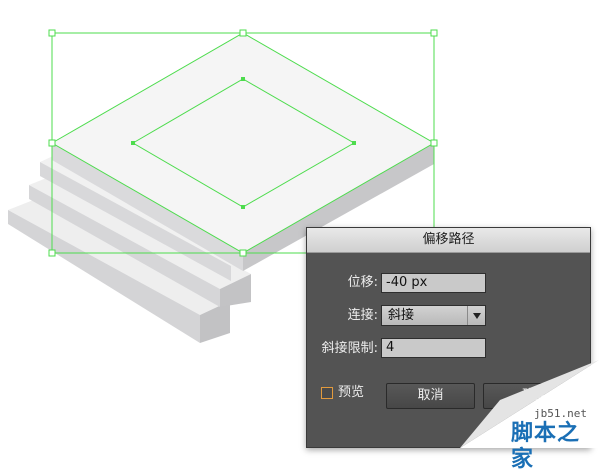  What do you see at coordinates (448, 240) in the screenshot?
I see `dialog-title: 偏移路径` at bounding box center [448, 240].